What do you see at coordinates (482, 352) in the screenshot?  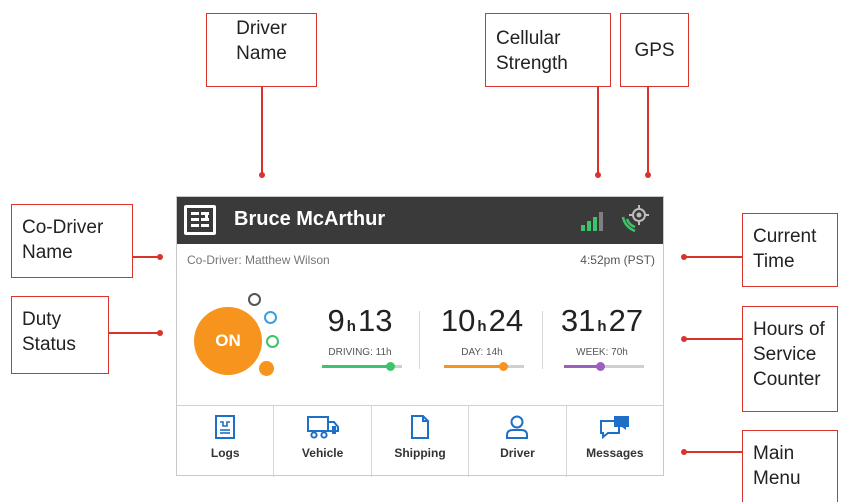 I see `counter-label: DAY: 14h` at bounding box center [482, 352].